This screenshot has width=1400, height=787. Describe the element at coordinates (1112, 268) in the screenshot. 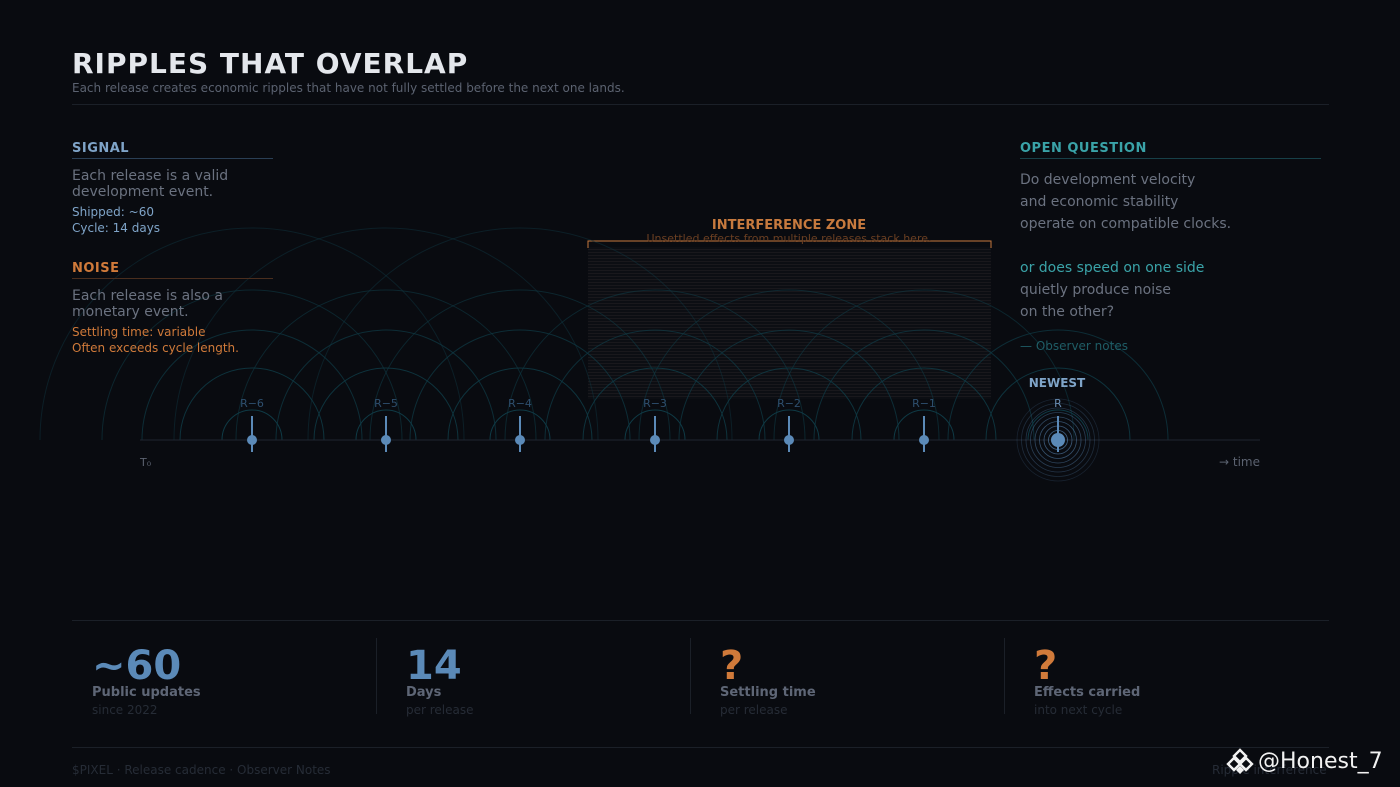

I see `question-line-4: or does speed on one side` at that location.